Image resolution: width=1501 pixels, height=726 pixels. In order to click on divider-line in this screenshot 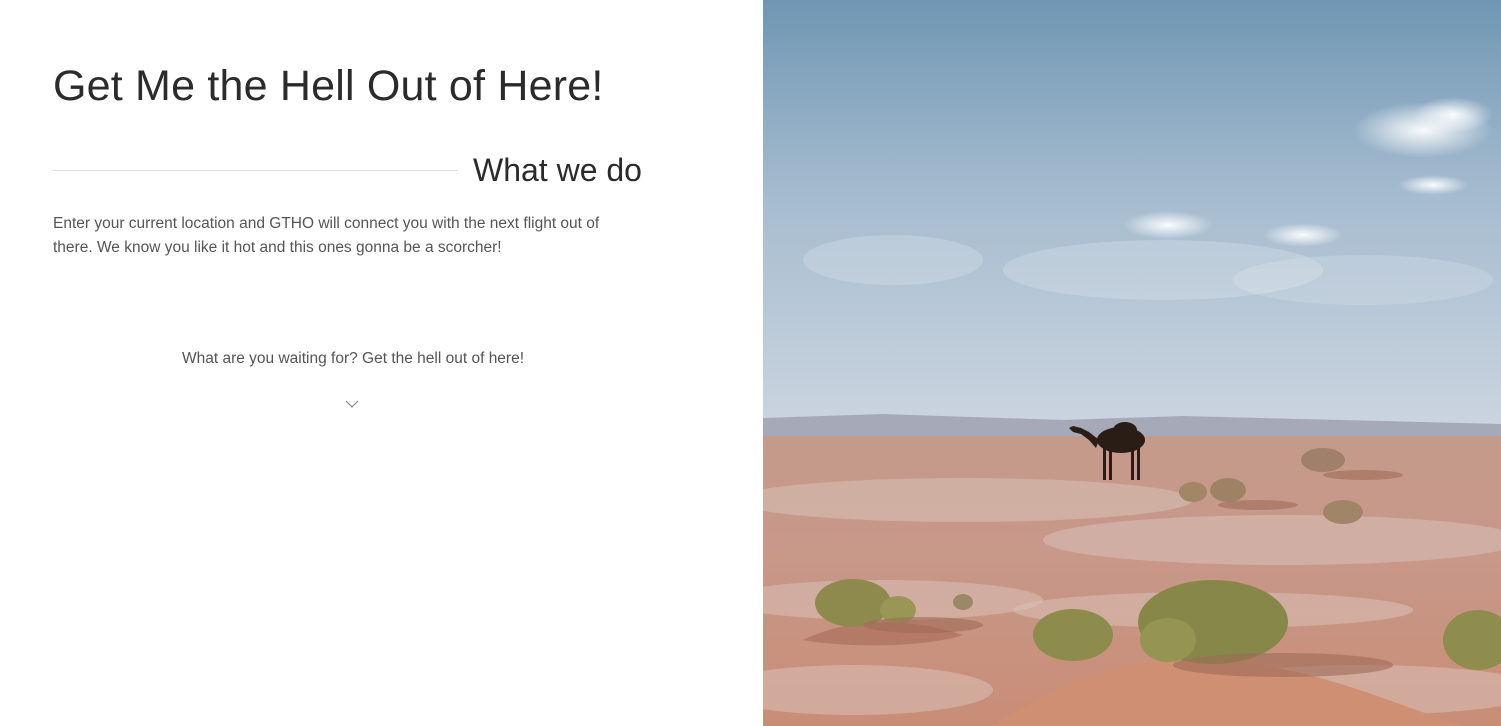, I will do `click(255, 170)`.